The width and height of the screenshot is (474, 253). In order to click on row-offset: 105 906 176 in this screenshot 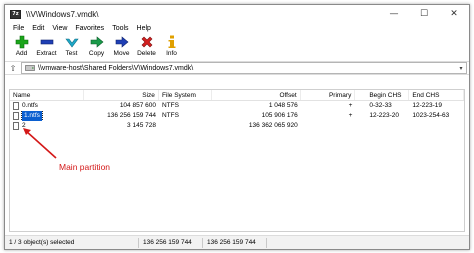, I will do `click(279, 115)`.